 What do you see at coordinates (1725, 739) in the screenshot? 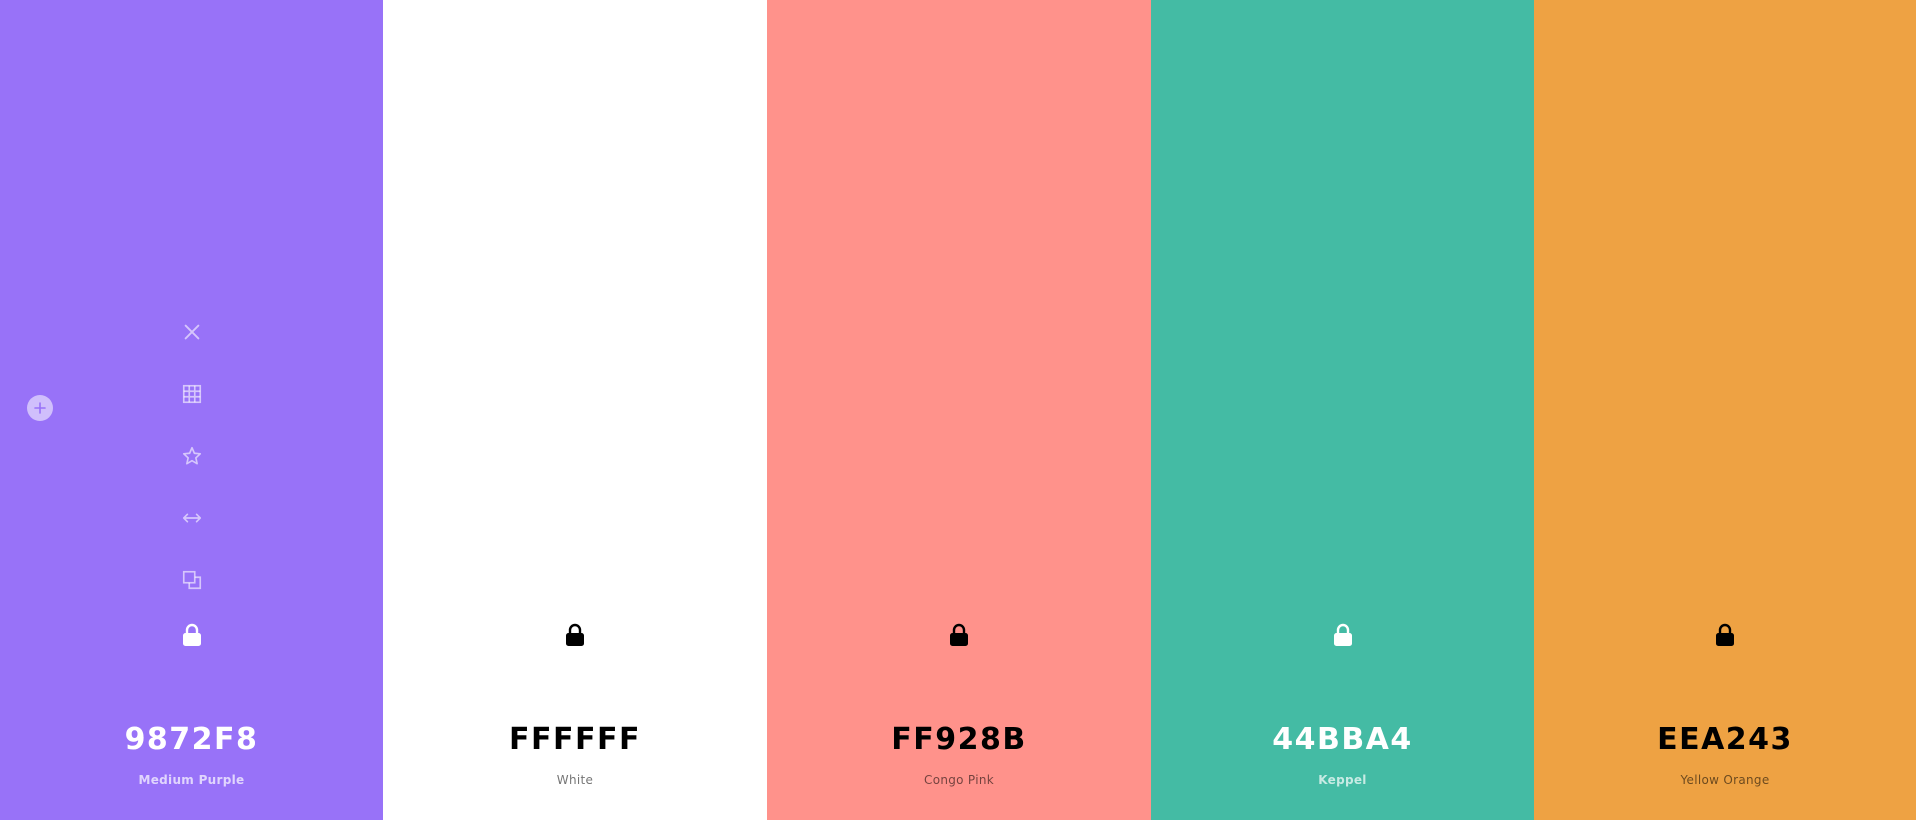
I see `color-hex-code: EEA243` at bounding box center [1725, 739].